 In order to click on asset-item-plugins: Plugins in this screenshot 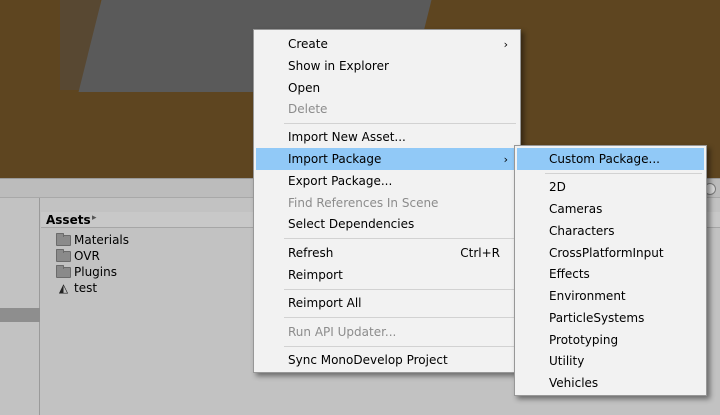, I will do `click(86, 272)`.